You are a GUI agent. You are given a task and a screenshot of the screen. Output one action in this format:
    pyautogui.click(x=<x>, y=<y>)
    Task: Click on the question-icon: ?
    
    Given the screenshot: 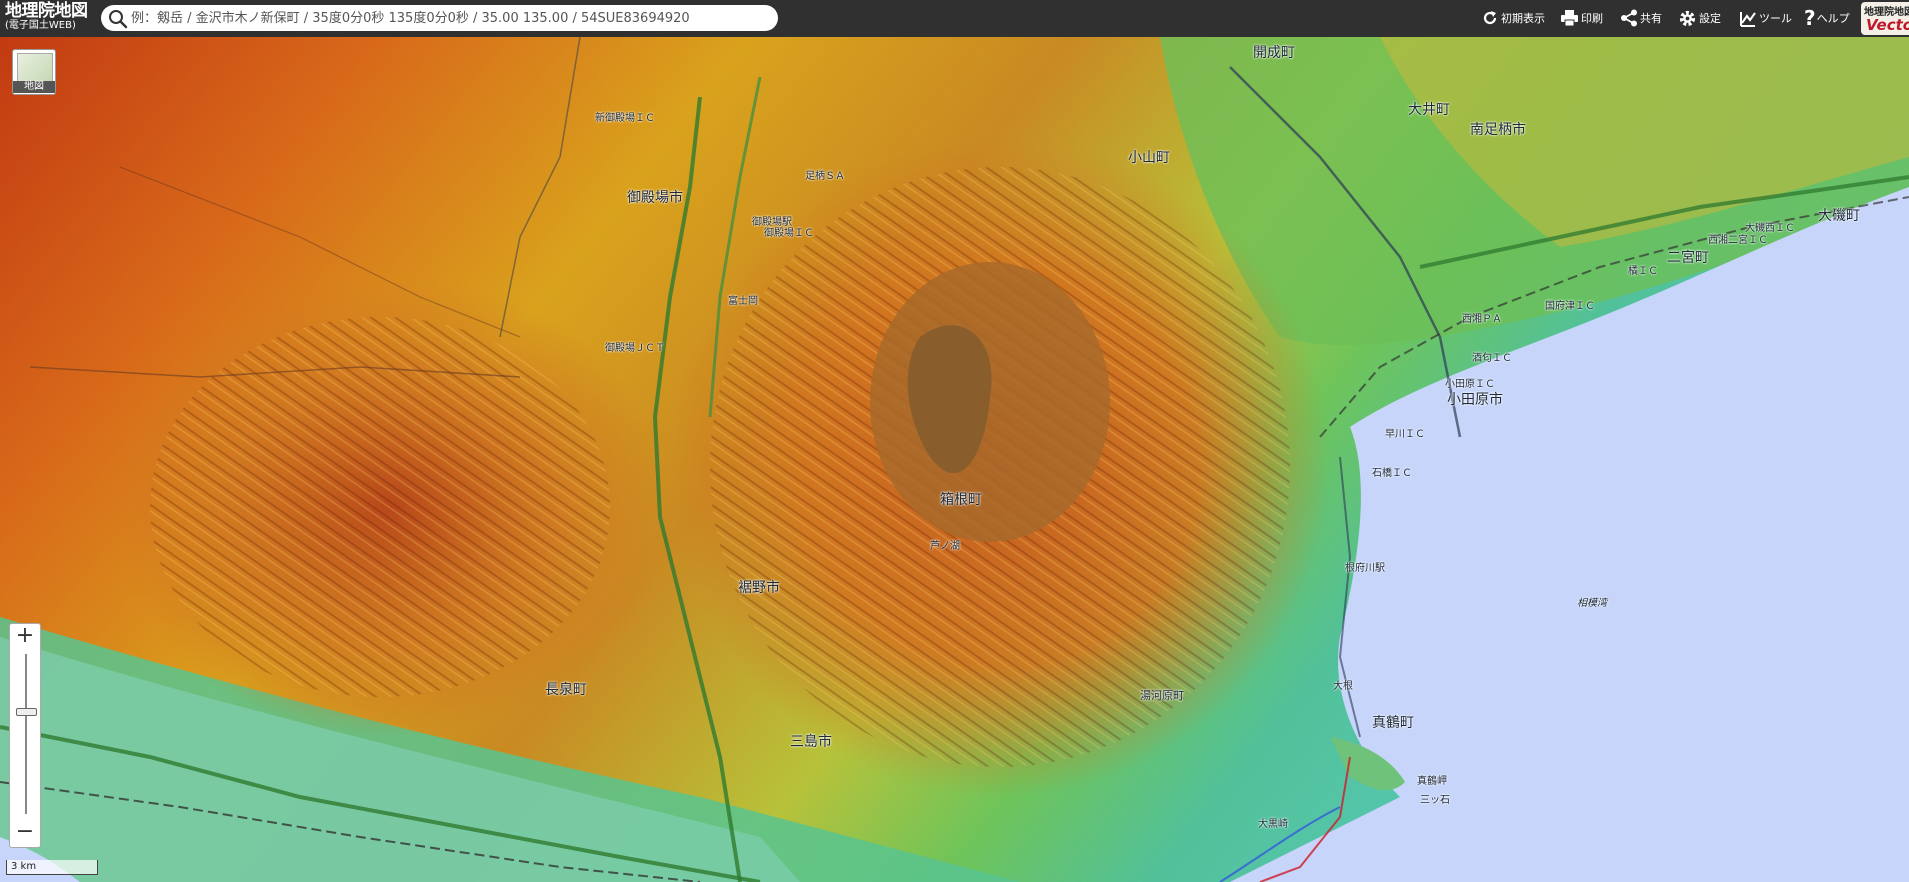 What is the action you would take?
    pyautogui.click(x=1810, y=18)
    